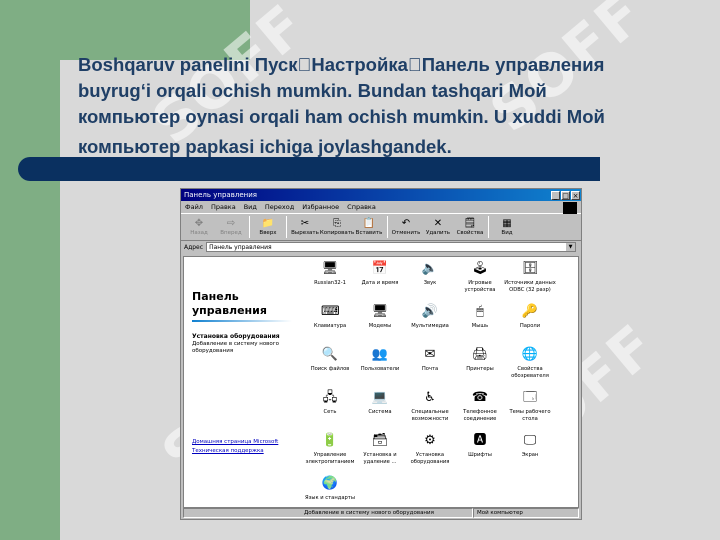 The height and width of the screenshot is (540, 720). I want to click on toolbar-button: ⇨ Вперед, so click(231, 227).